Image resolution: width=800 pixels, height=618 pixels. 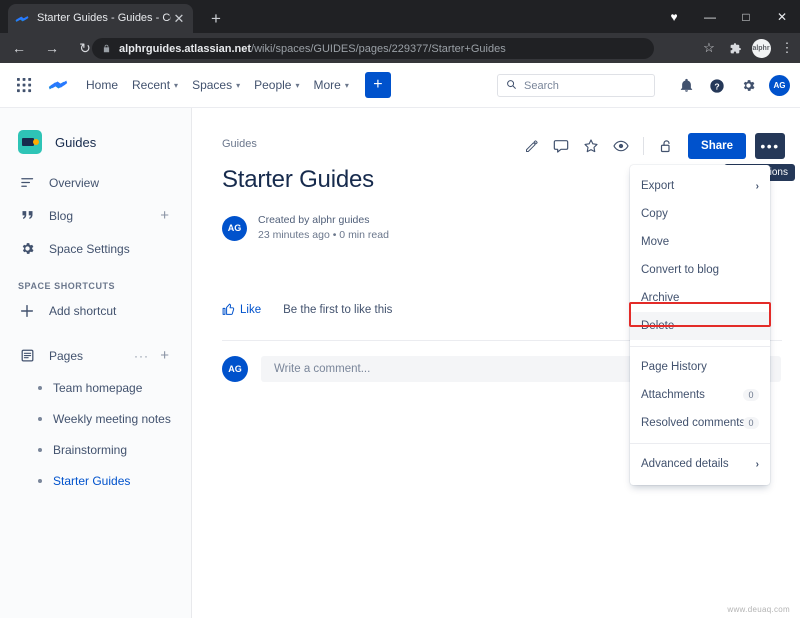 What do you see at coordinates (673, 395) in the screenshot?
I see `menu-item-label: Attachments` at bounding box center [673, 395].